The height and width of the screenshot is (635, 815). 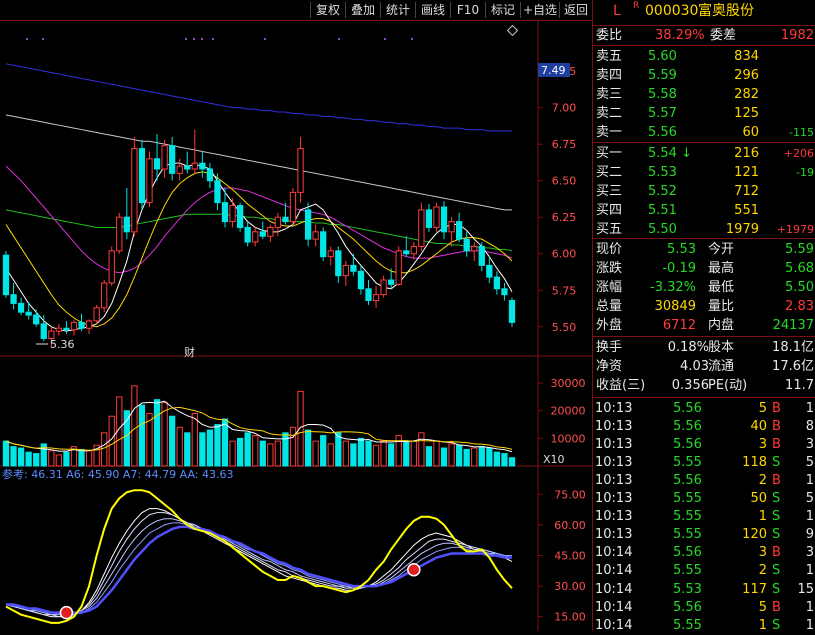 What do you see at coordinates (754, 589) in the screenshot?
I see `tick-volume: 117` at bounding box center [754, 589].